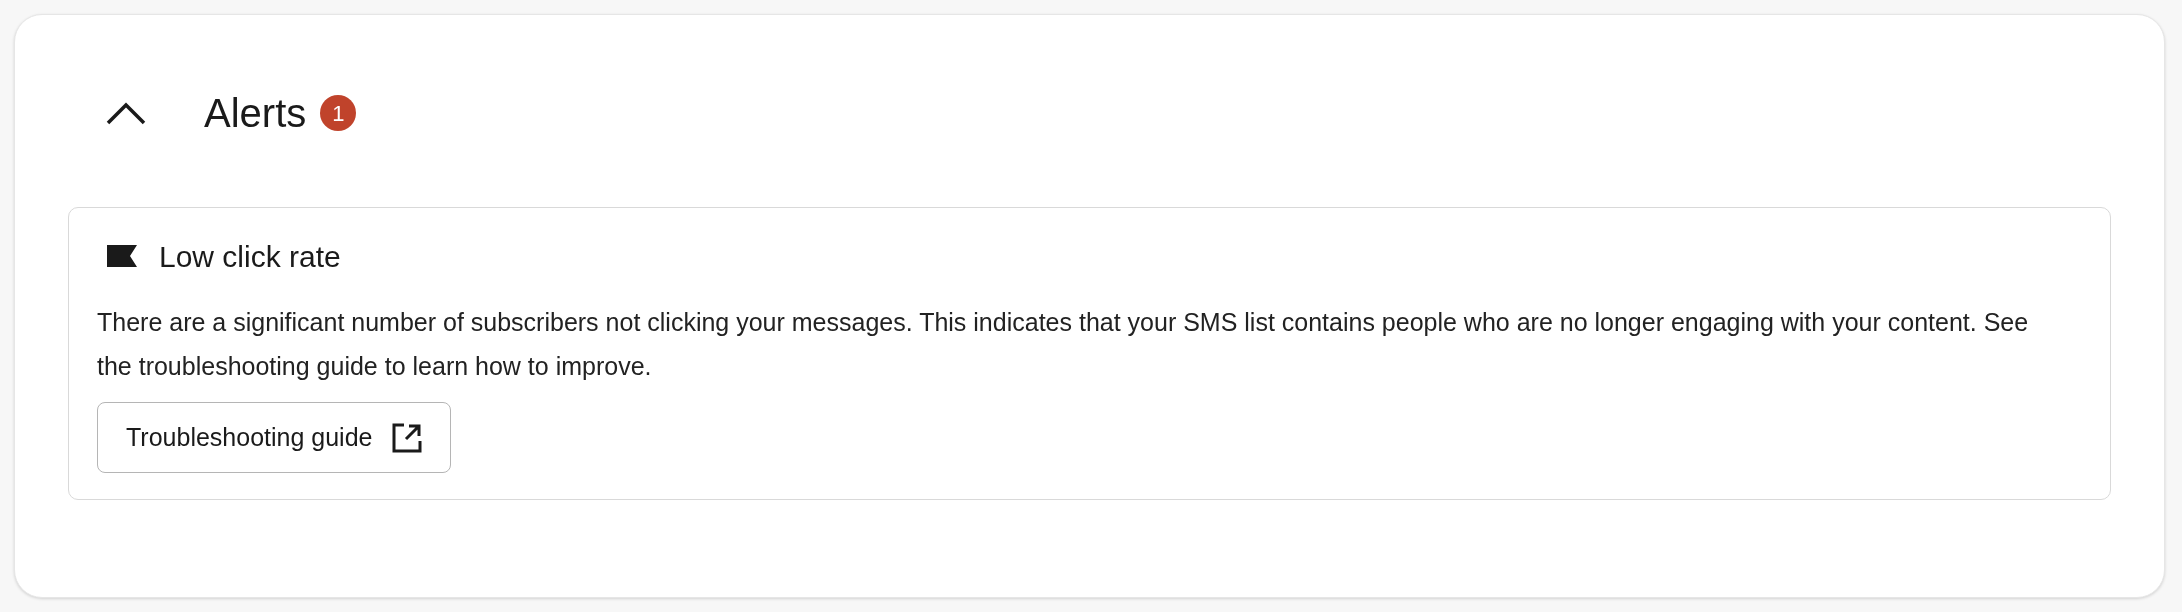  I want to click on alert-title: Low click rate, so click(250, 256).